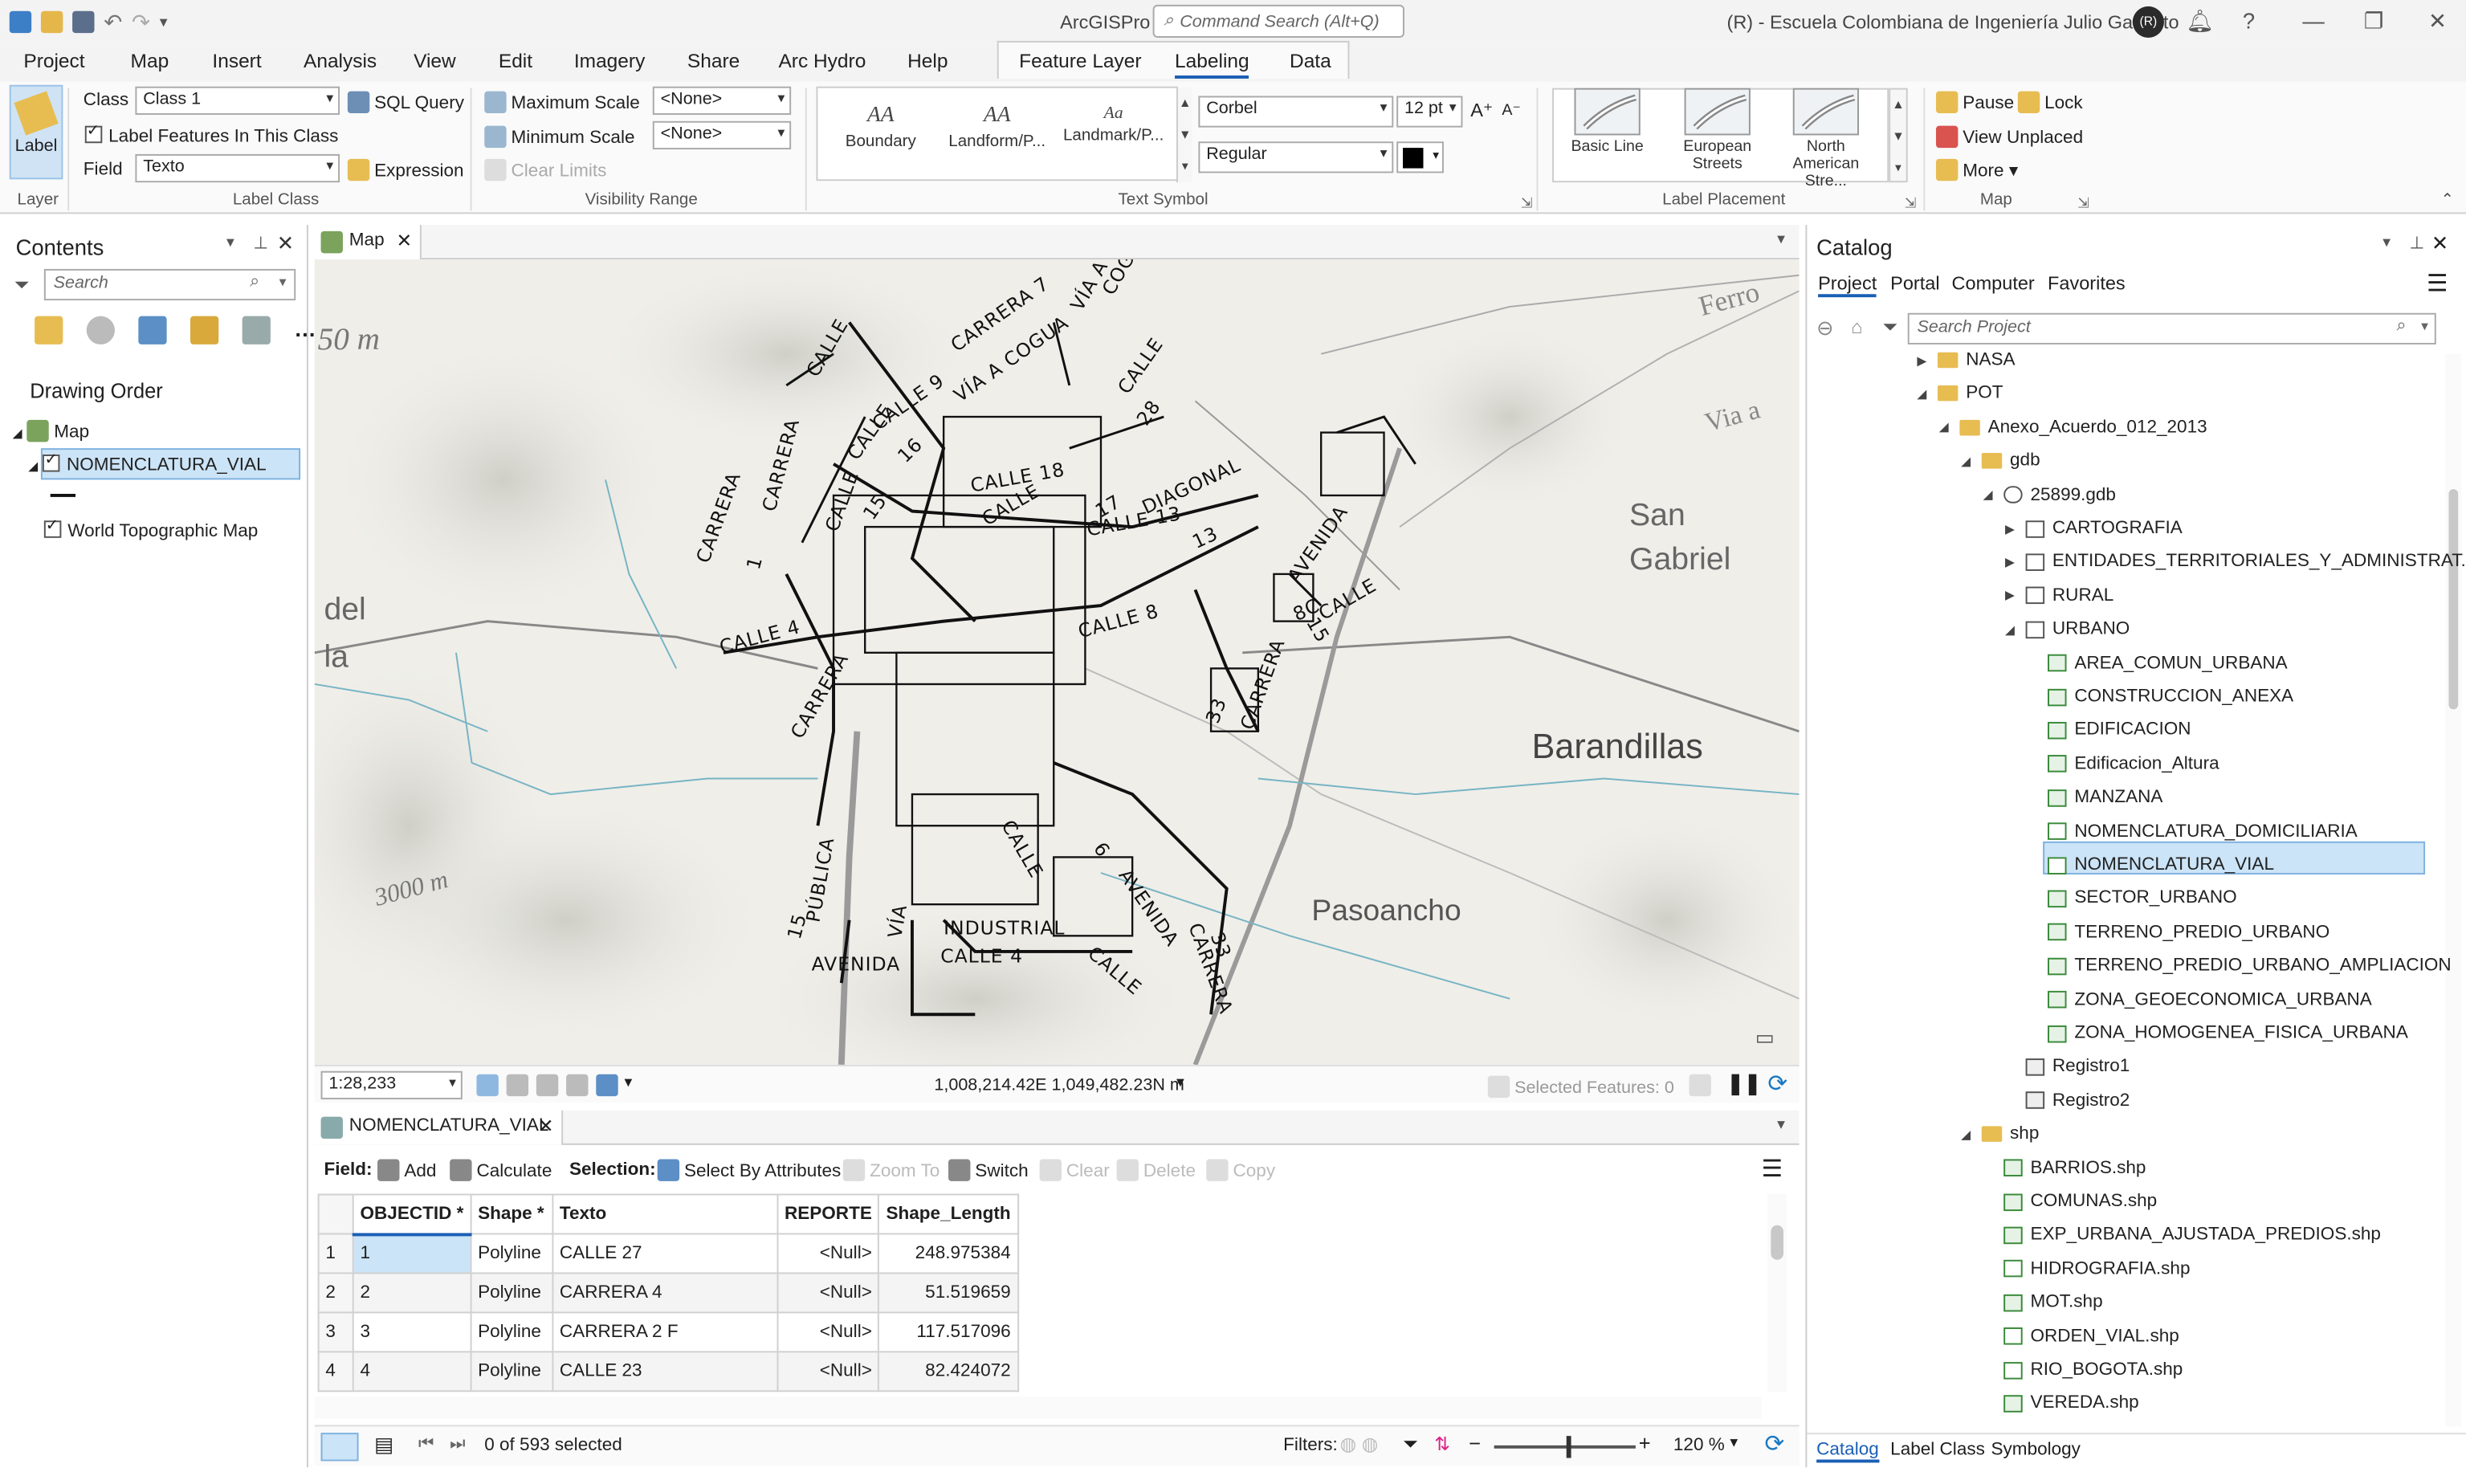  I want to click on catalog-tab-computer: Computer, so click(1993, 283).